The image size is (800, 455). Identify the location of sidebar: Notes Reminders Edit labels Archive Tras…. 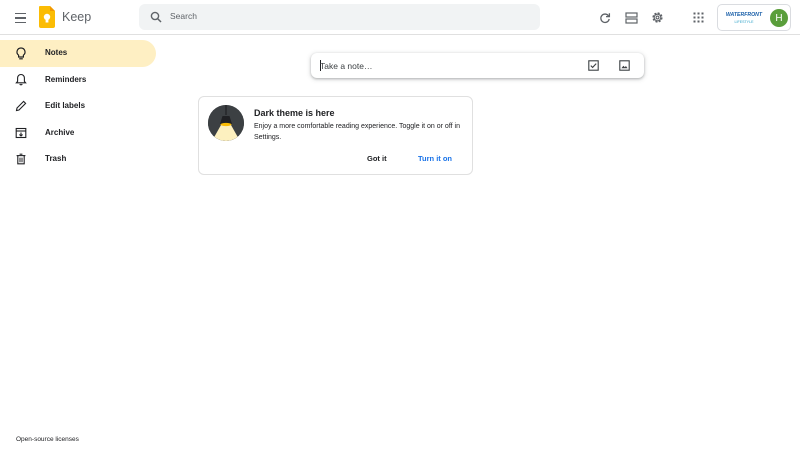
(80, 106).